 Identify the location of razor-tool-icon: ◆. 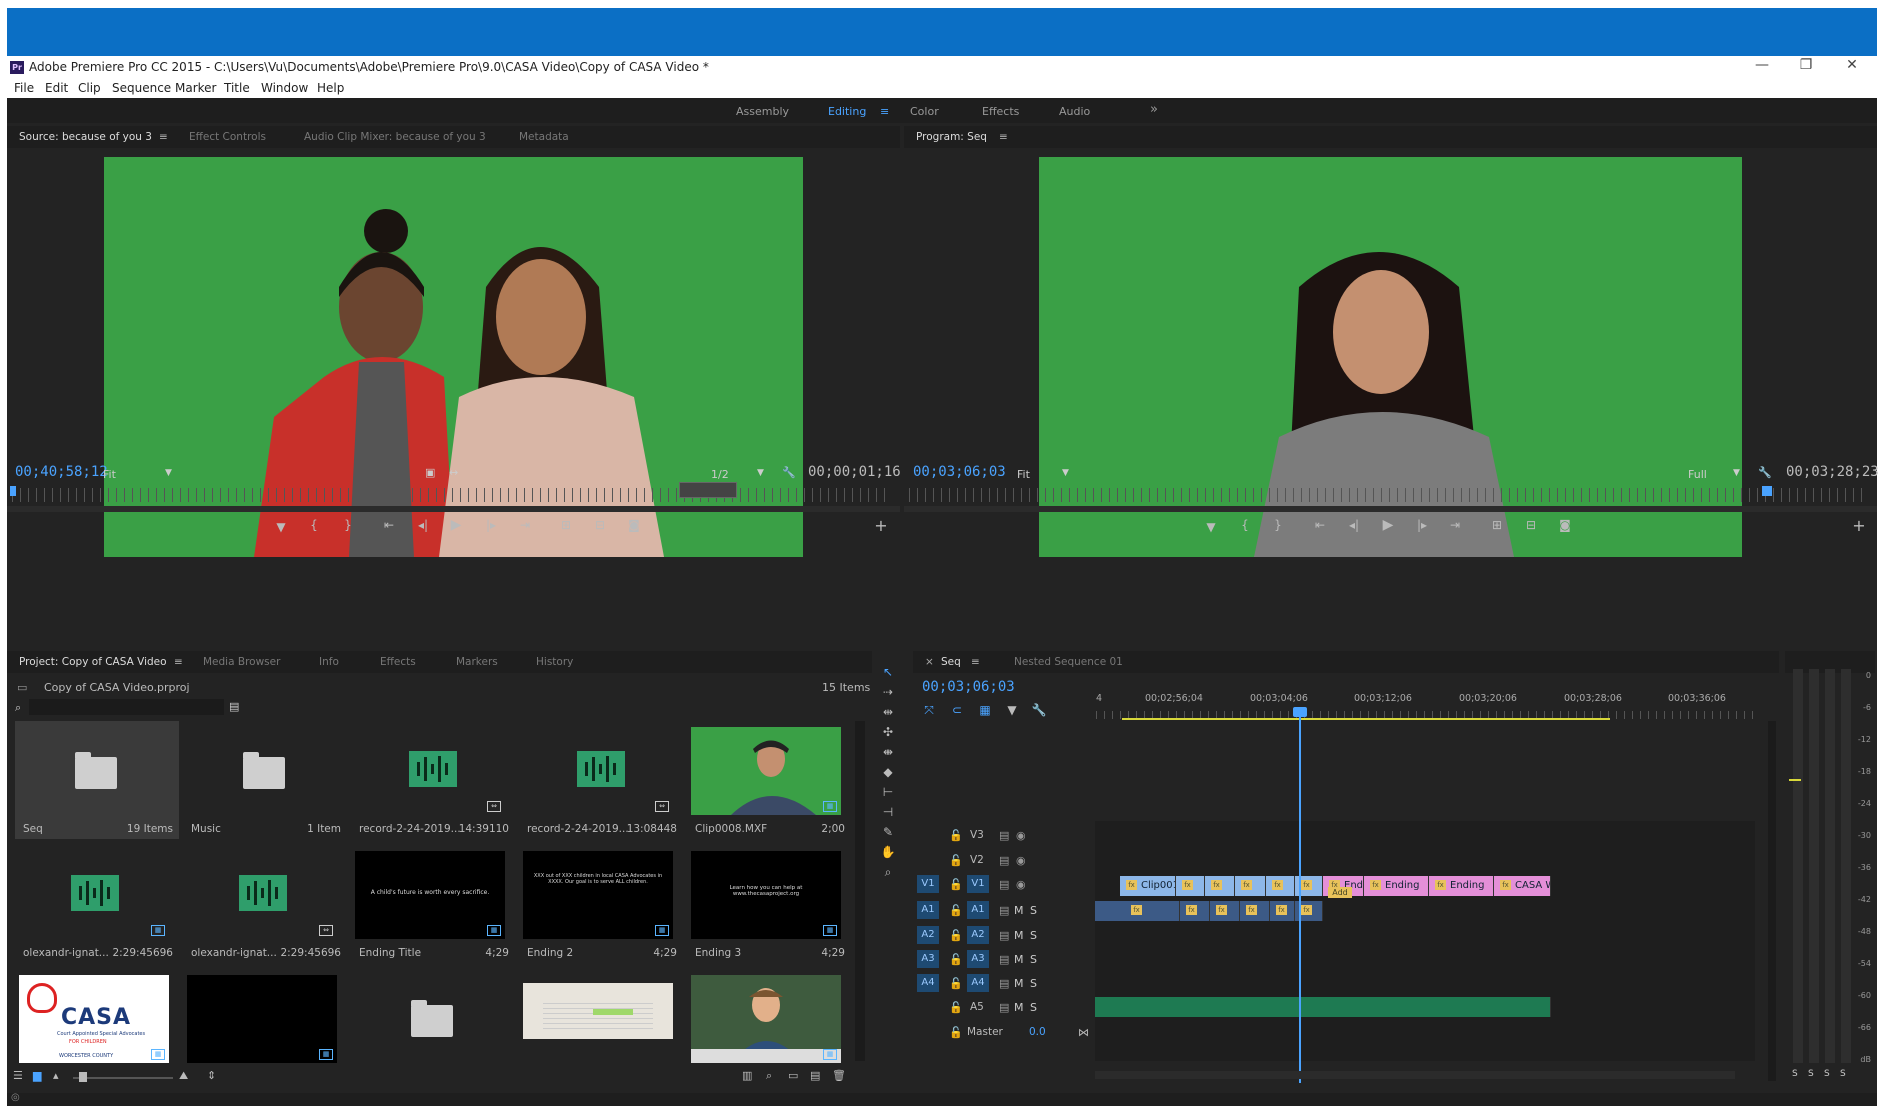
(888, 772).